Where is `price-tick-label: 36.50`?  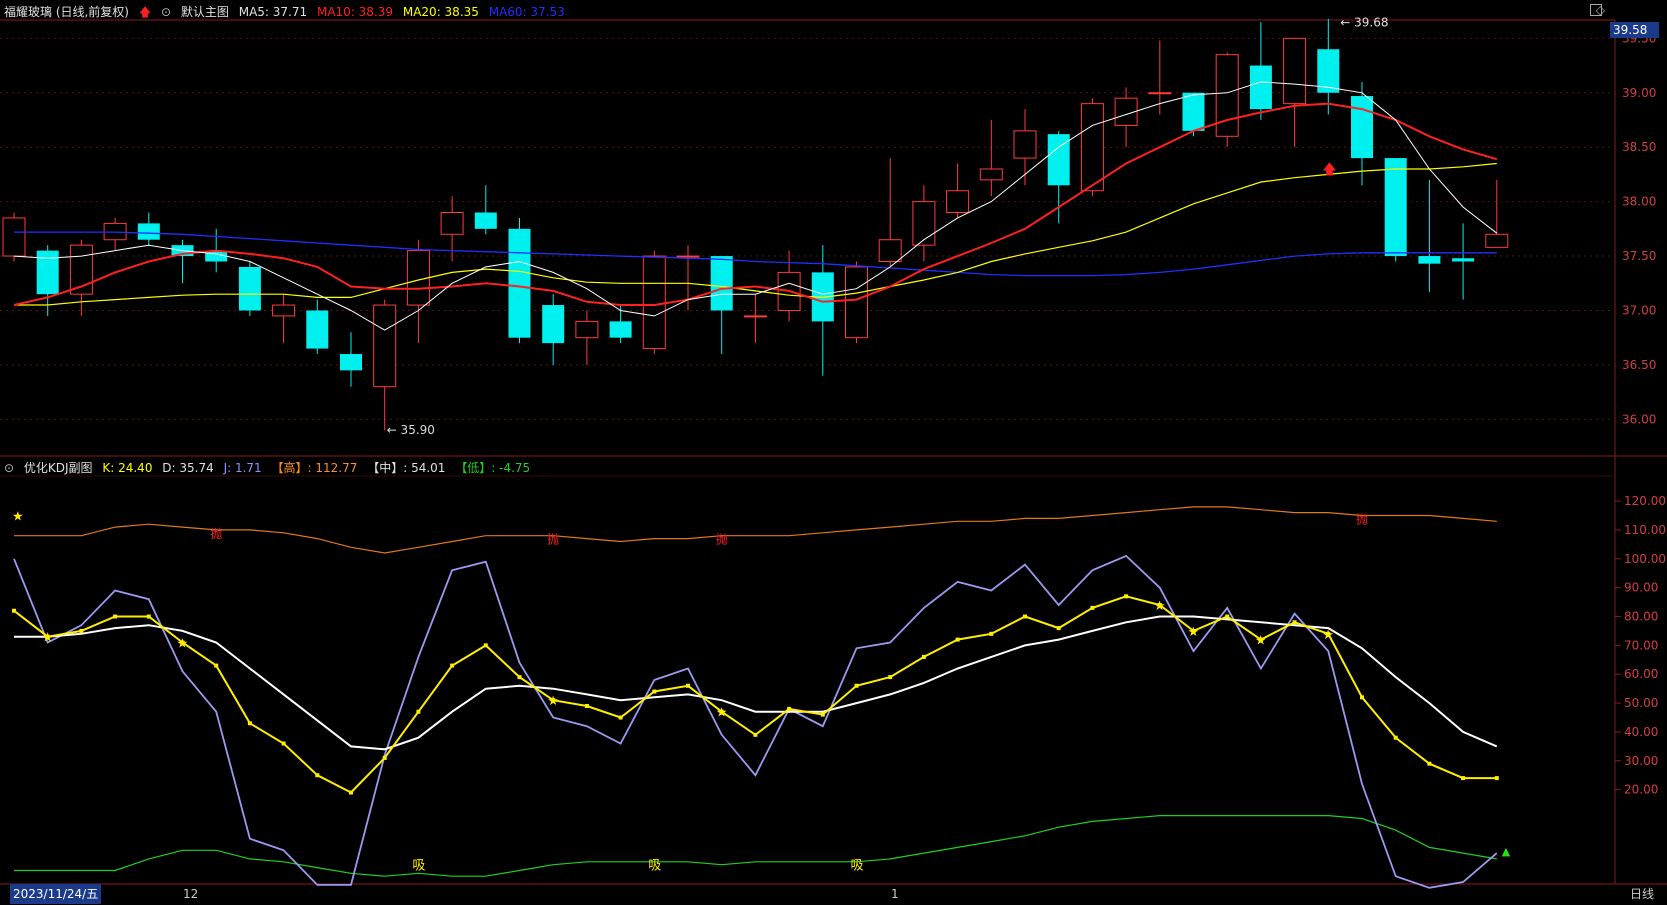
price-tick-label: 36.50 is located at coordinates (1639, 365).